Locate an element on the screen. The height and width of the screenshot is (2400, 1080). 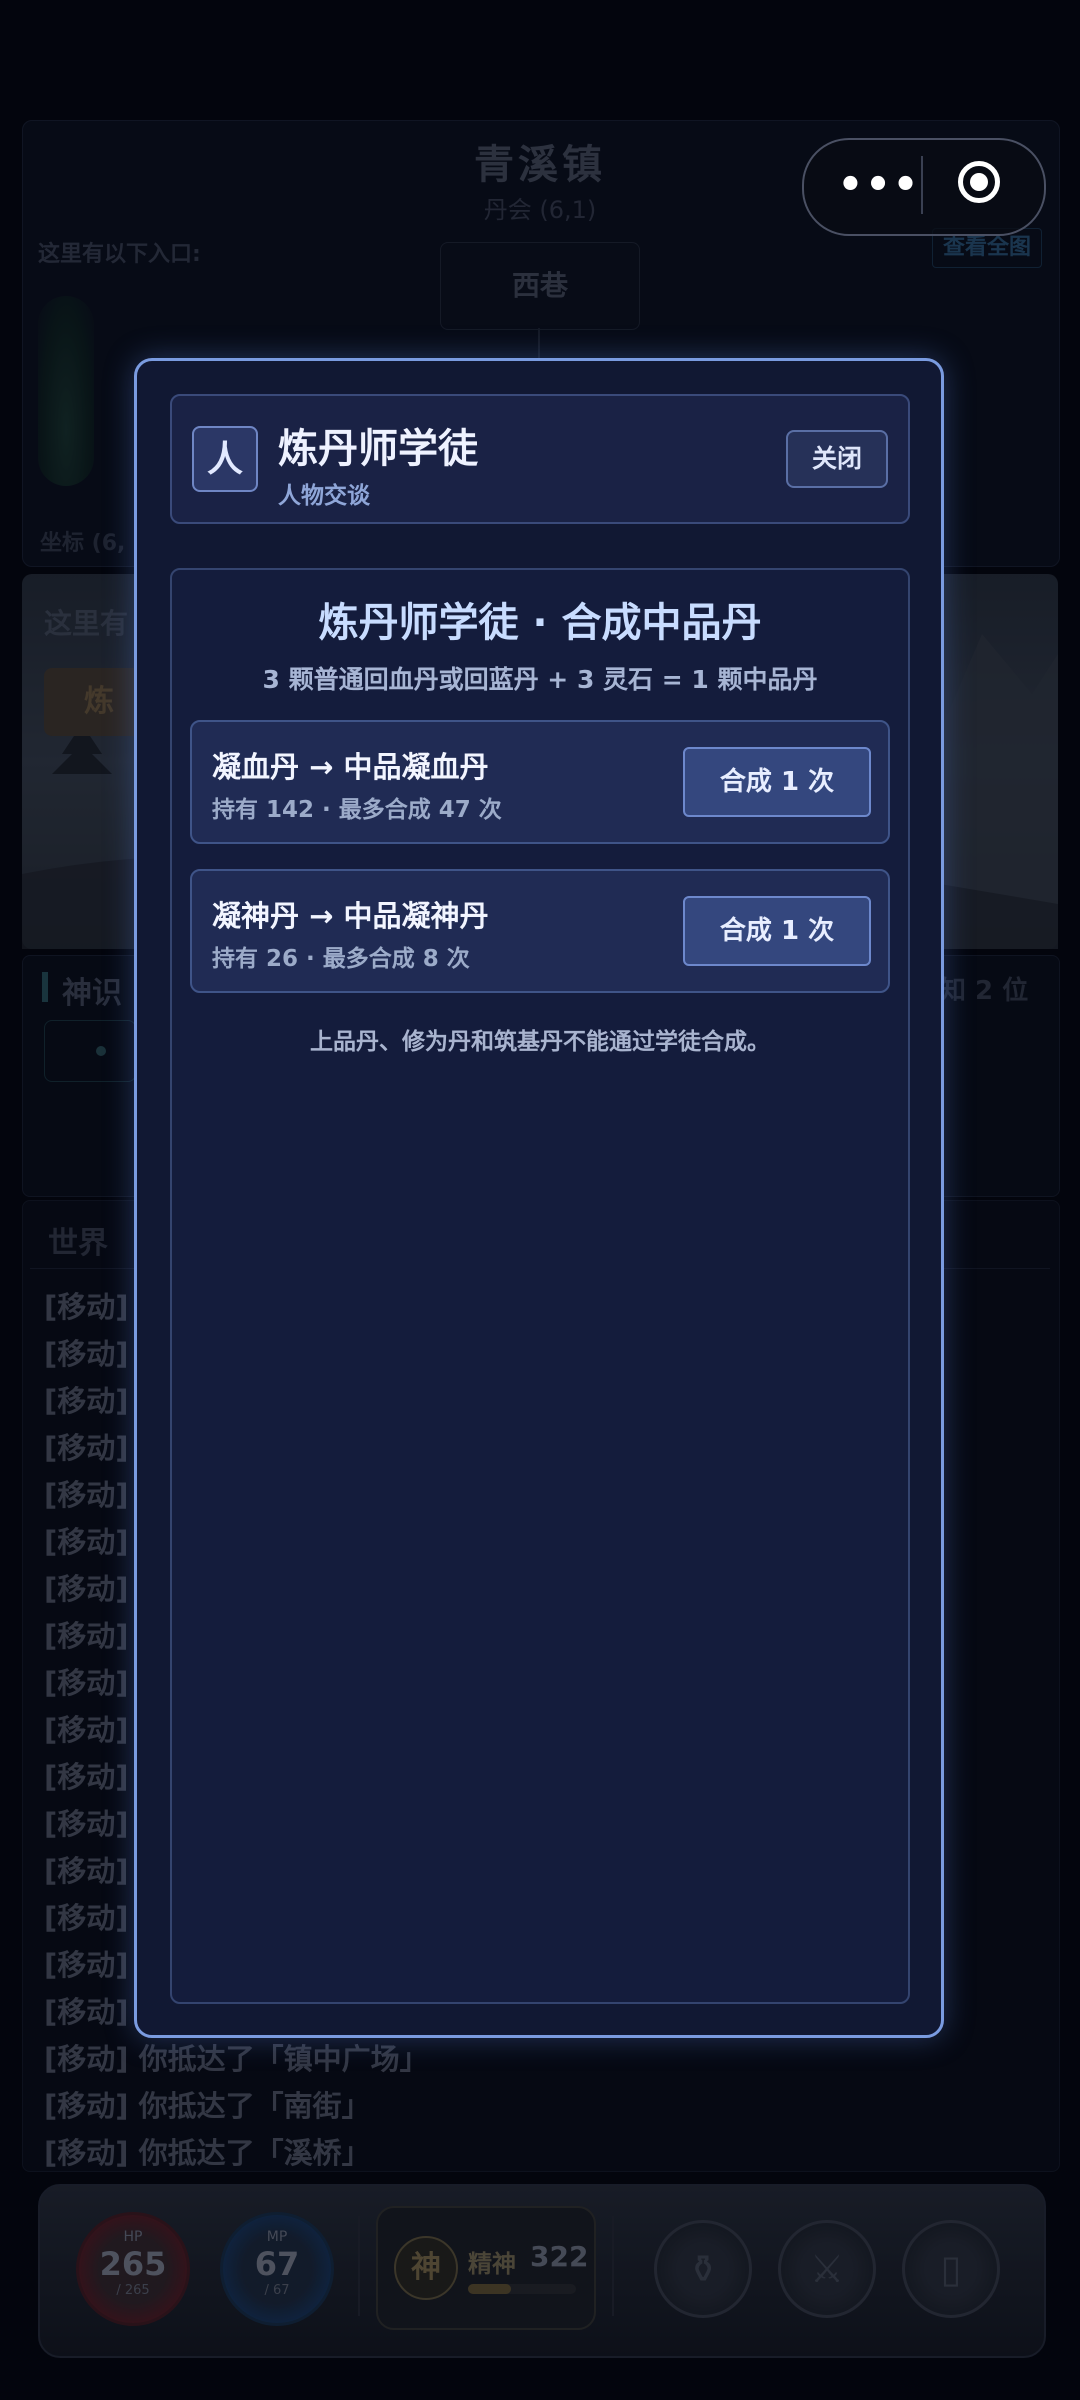
recipe-name: 凝神丹 → 中品凝神丹 is located at coordinates (350, 916).